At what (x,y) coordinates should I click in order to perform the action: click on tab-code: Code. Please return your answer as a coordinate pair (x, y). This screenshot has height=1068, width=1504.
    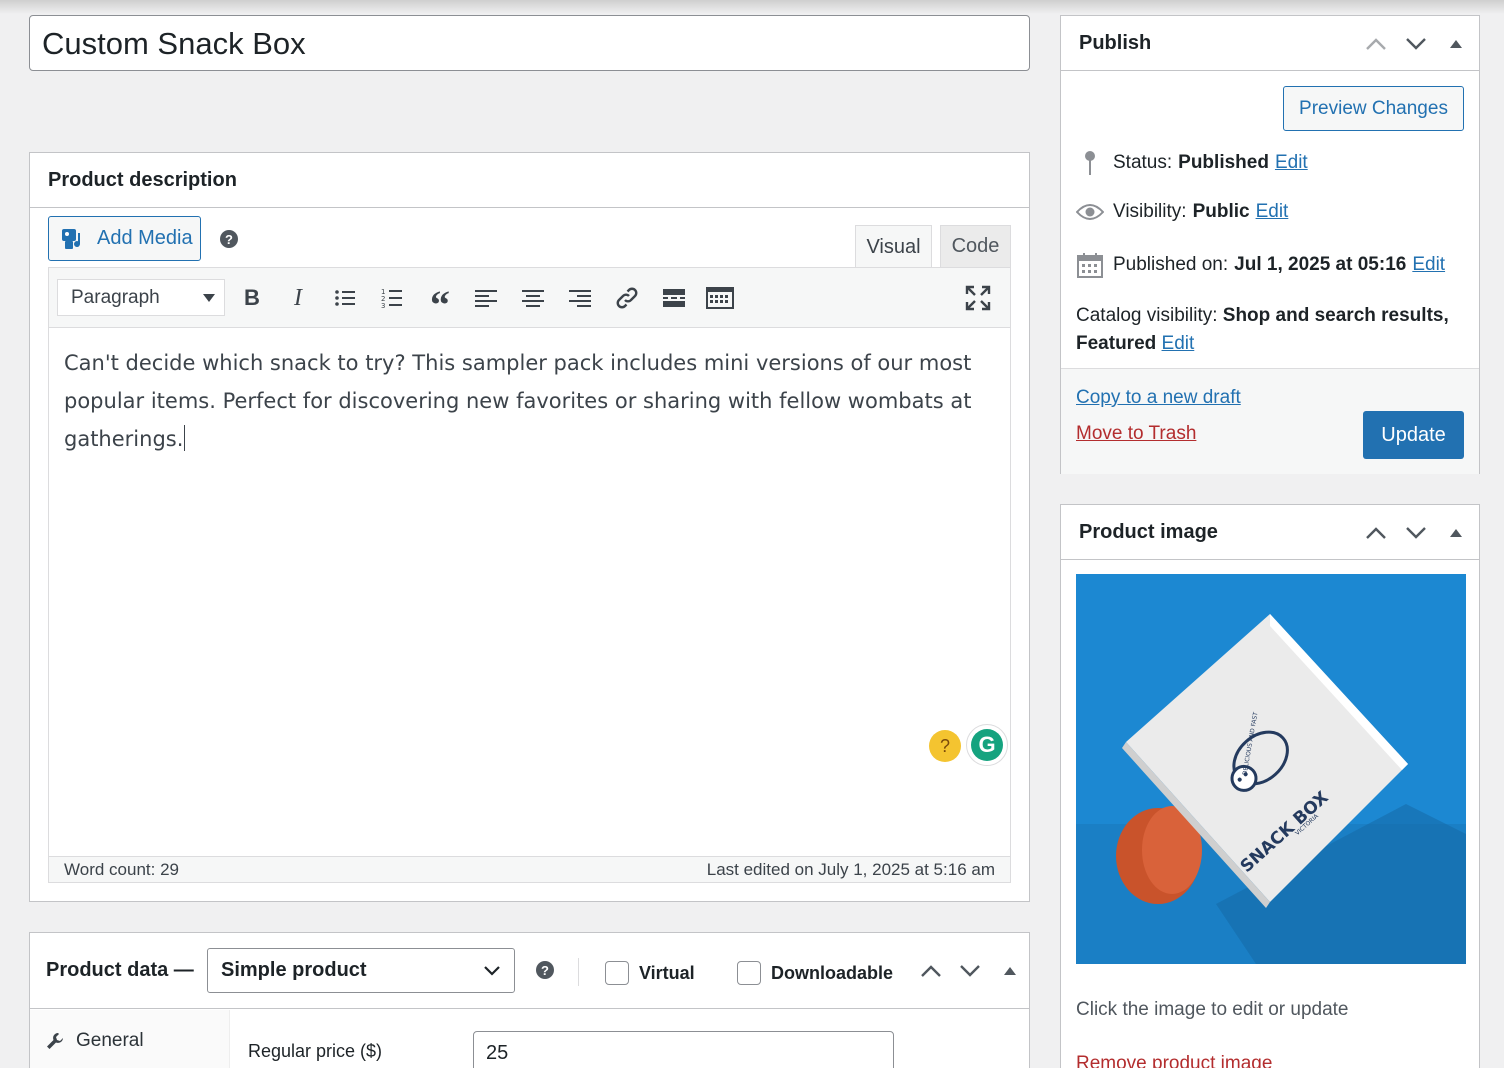
    Looking at the image, I should click on (975, 246).